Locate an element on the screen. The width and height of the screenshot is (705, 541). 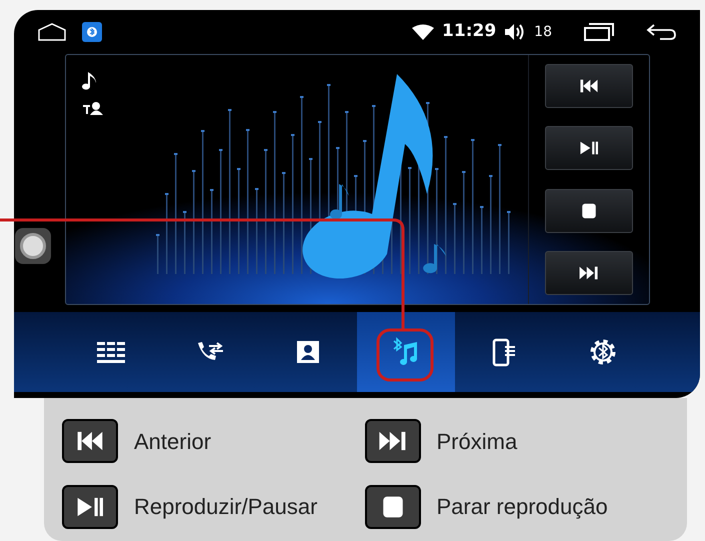
back-icon is located at coordinates (661, 32).